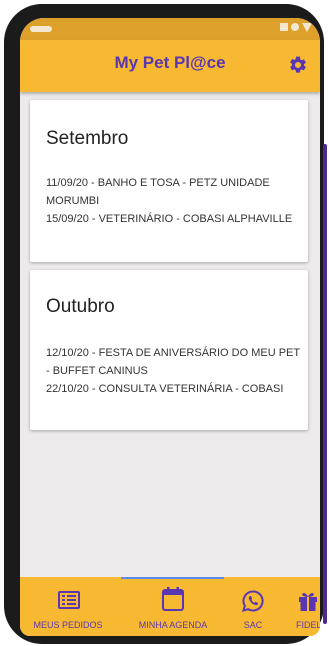 The height and width of the screenshot is (646, 329). Describe the element at coordinates (298, 65) in the screenshot. I see `gear-icon` at that location.